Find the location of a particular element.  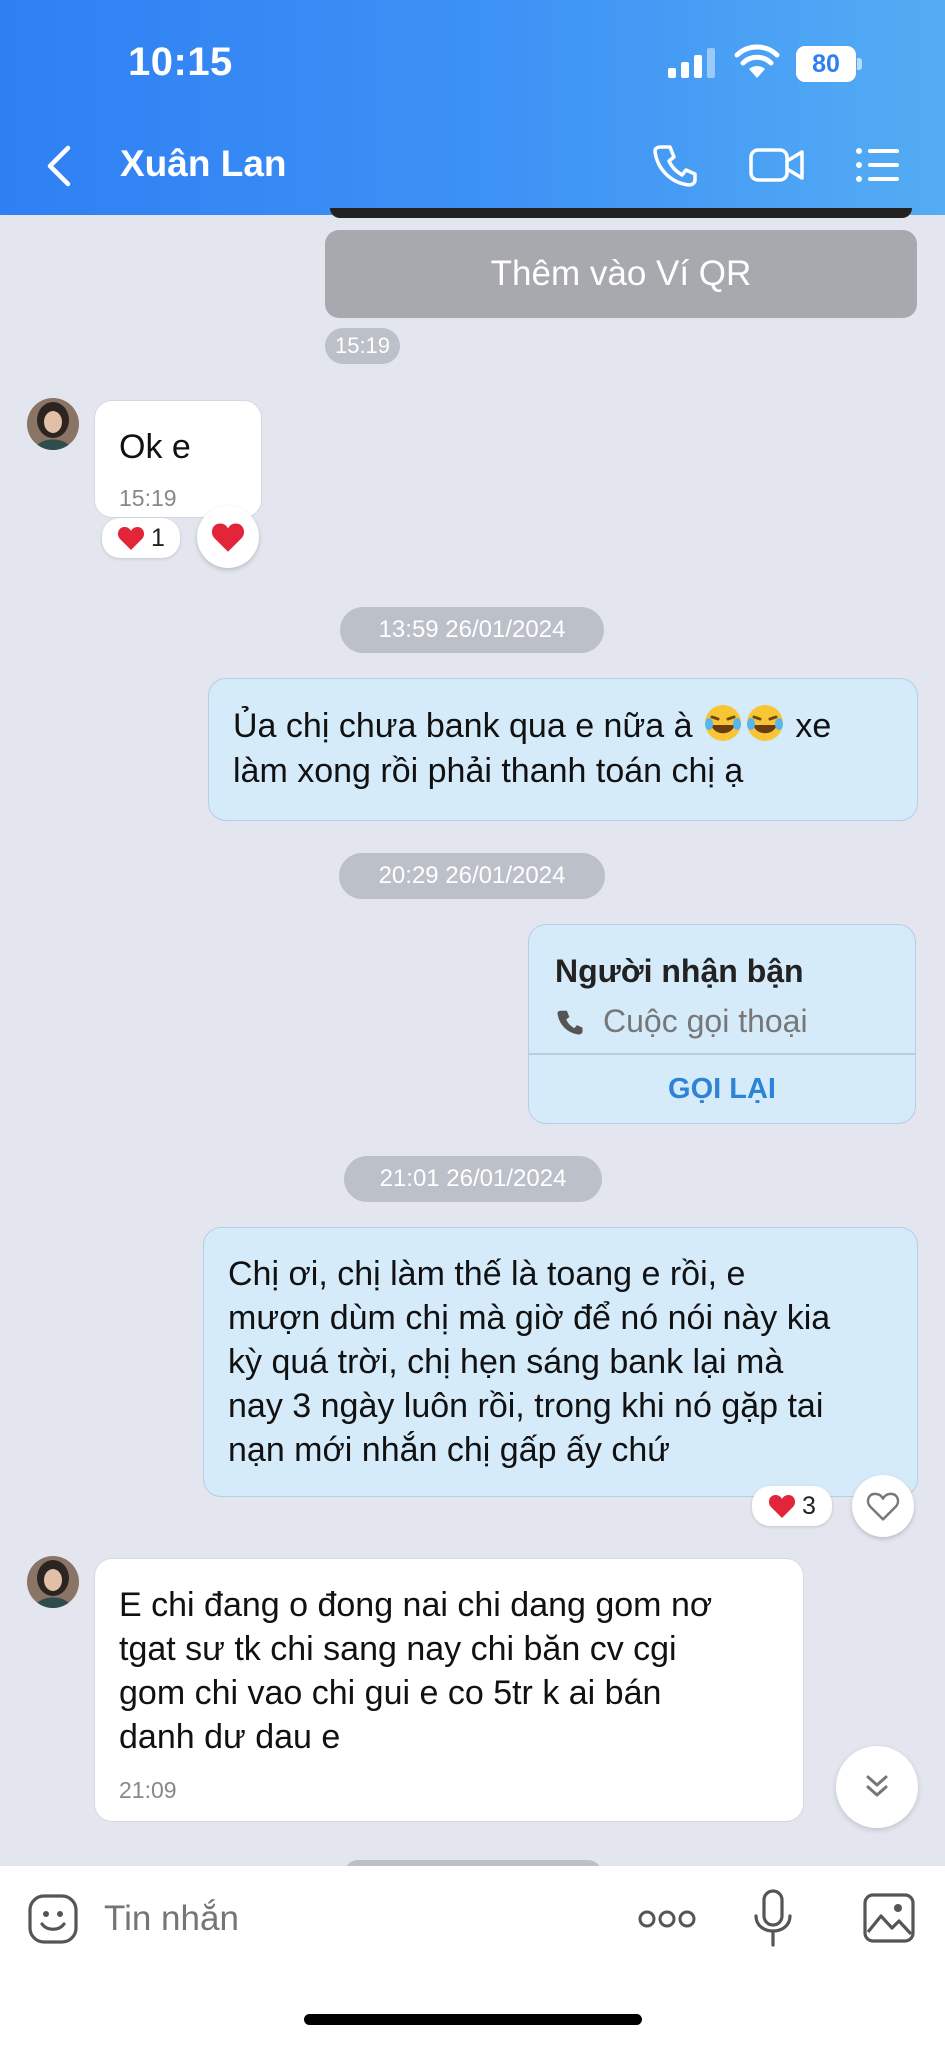

message-time: 21:09 is located at coordinates (148, 1790).